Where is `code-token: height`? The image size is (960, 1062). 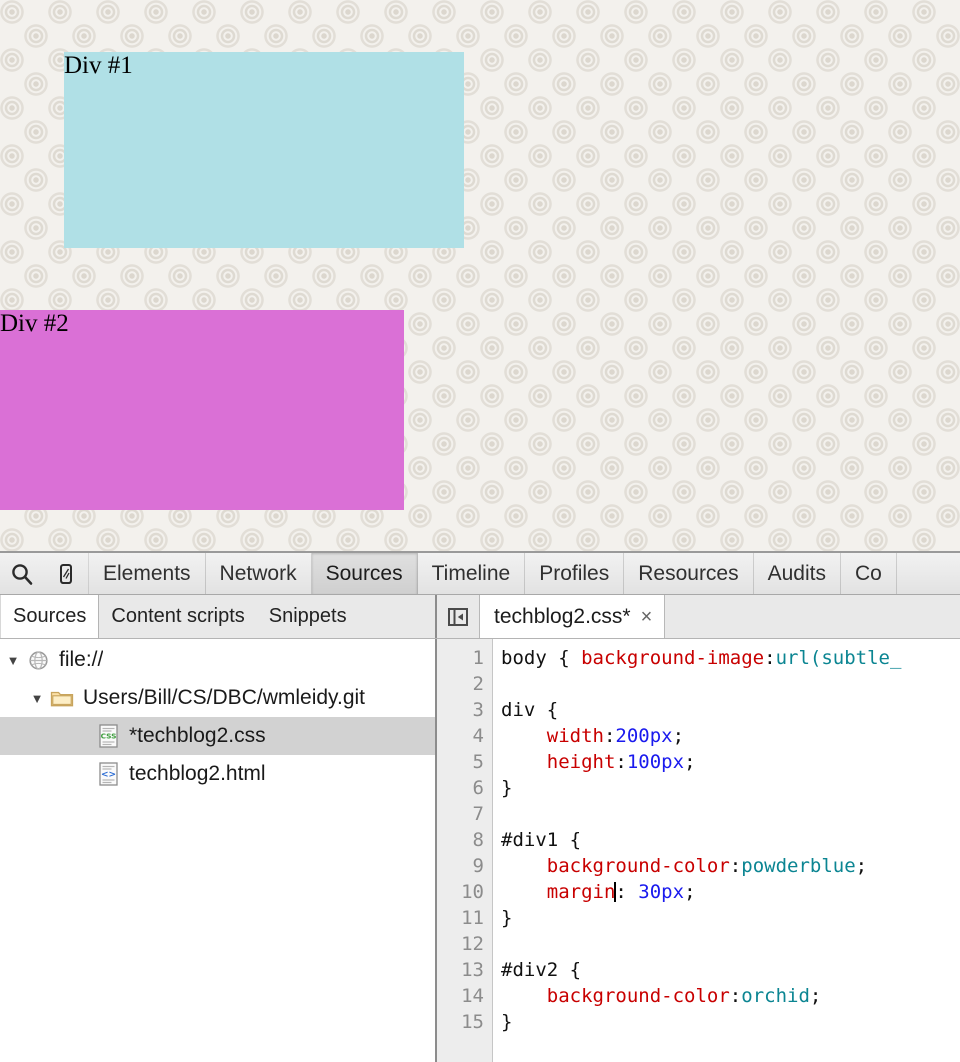 code-token: height is located at coordinates (581, 762).